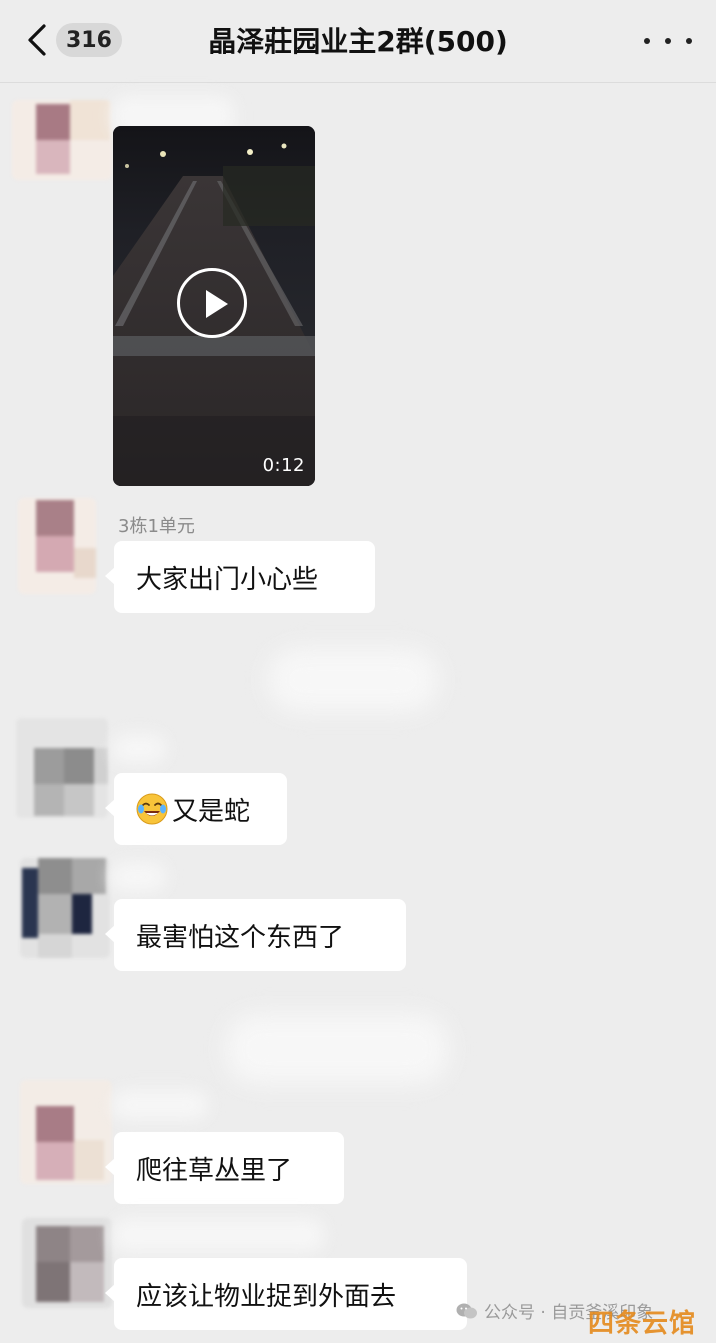  Describe the element at coordinates (211, 811) in the screenshot. I see `message-text: 又是蛇` at that location.